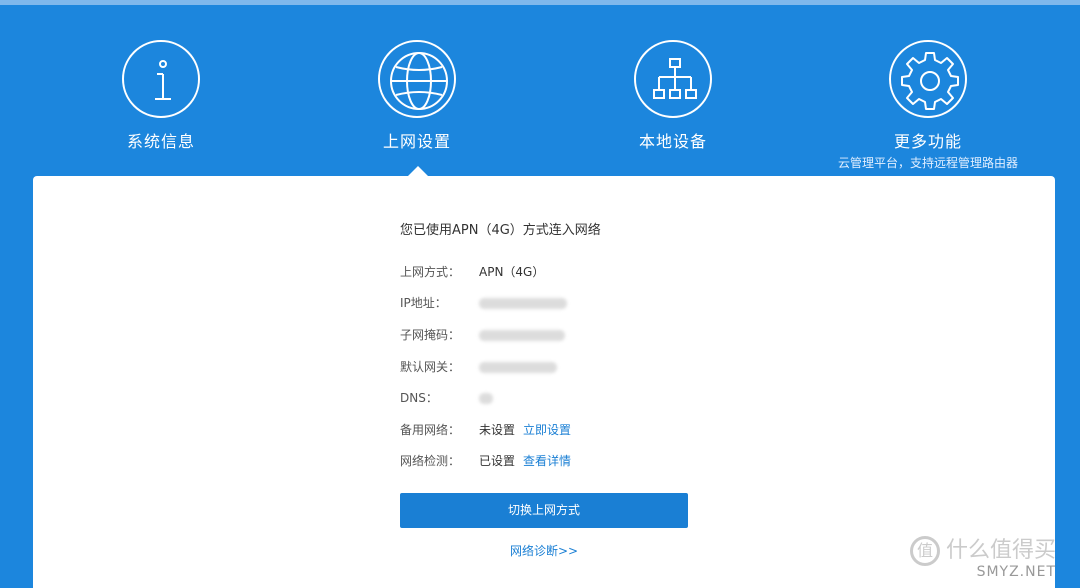  I want to click on row-key: 默认网关：, so click(430, 367).